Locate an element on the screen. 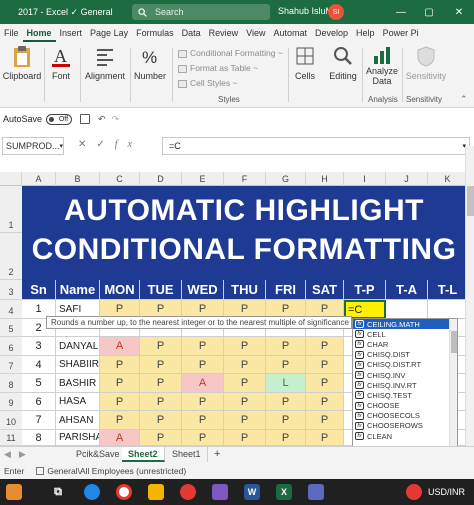 Image resolution: width=474 pixels, height=505 pixels. name-cell: BASHIR is located at coordinates (78, 383).